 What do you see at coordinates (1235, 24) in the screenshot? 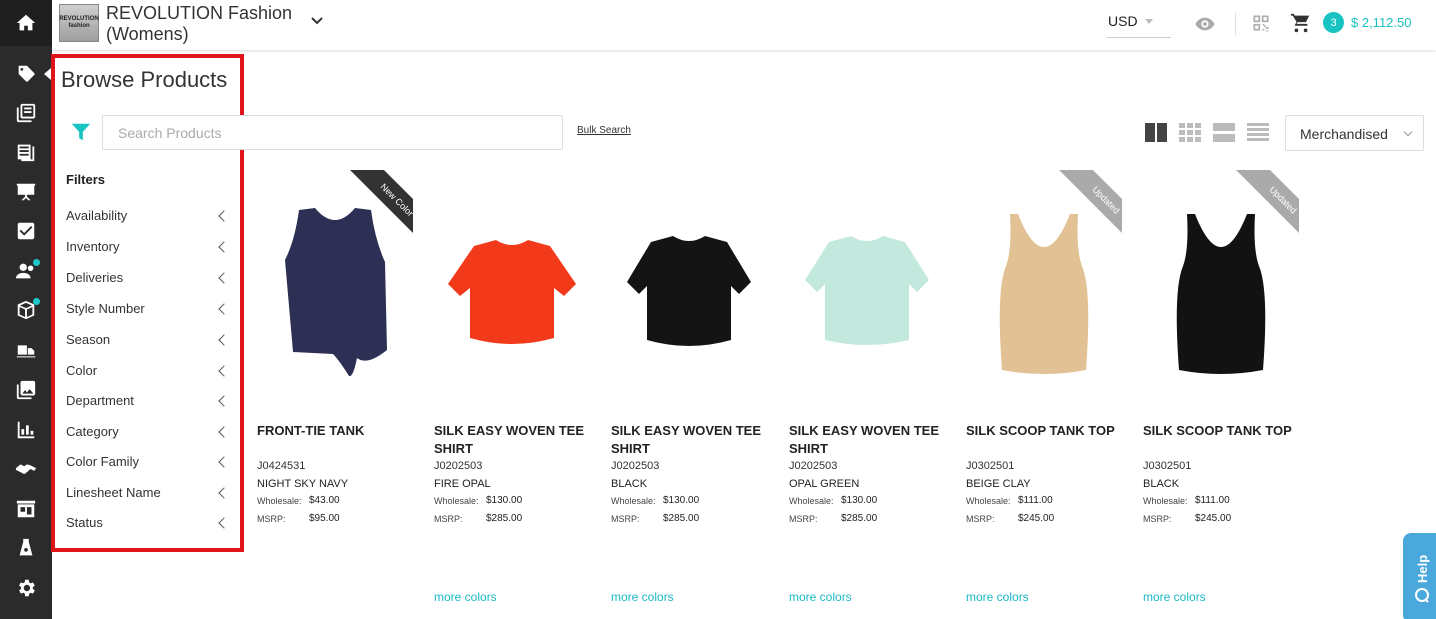
I see `divider` at bounding box center [1235, 24].